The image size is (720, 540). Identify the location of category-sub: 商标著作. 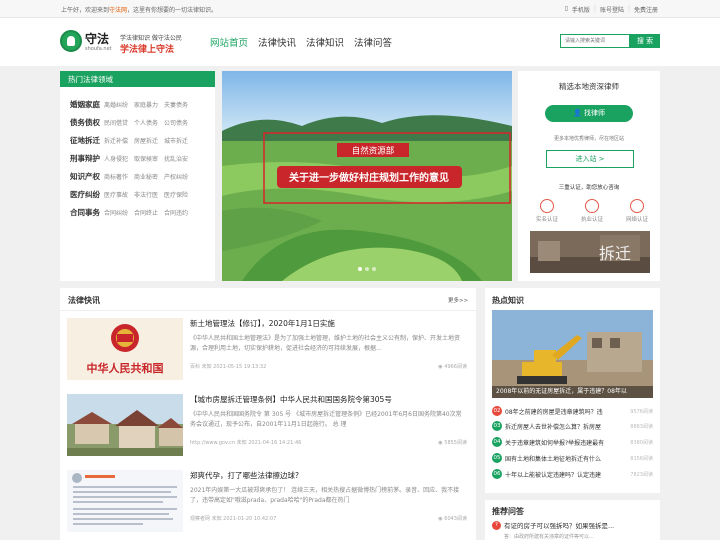
(116, 176).